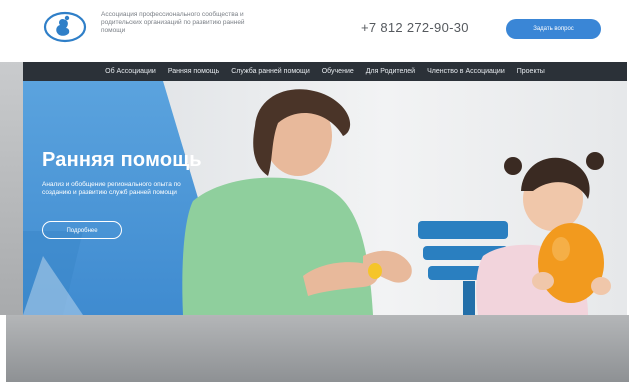 This screenshot has height=382, width=629. I want to click on nav-item-education: Обучение, so click(338, 71).